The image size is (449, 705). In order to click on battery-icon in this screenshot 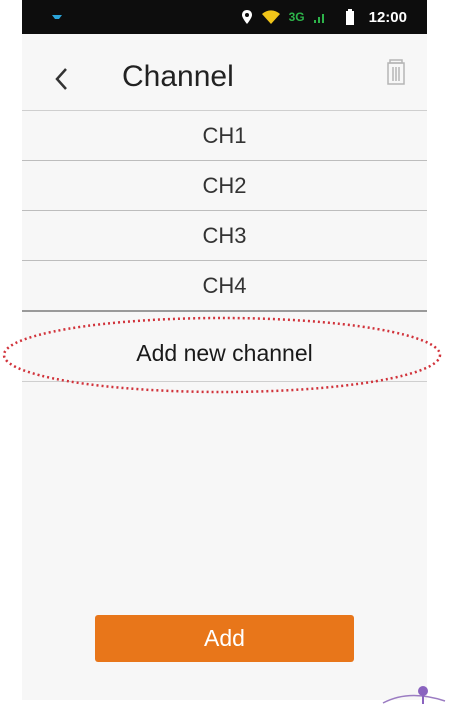, I will do `click(349, 17)`.